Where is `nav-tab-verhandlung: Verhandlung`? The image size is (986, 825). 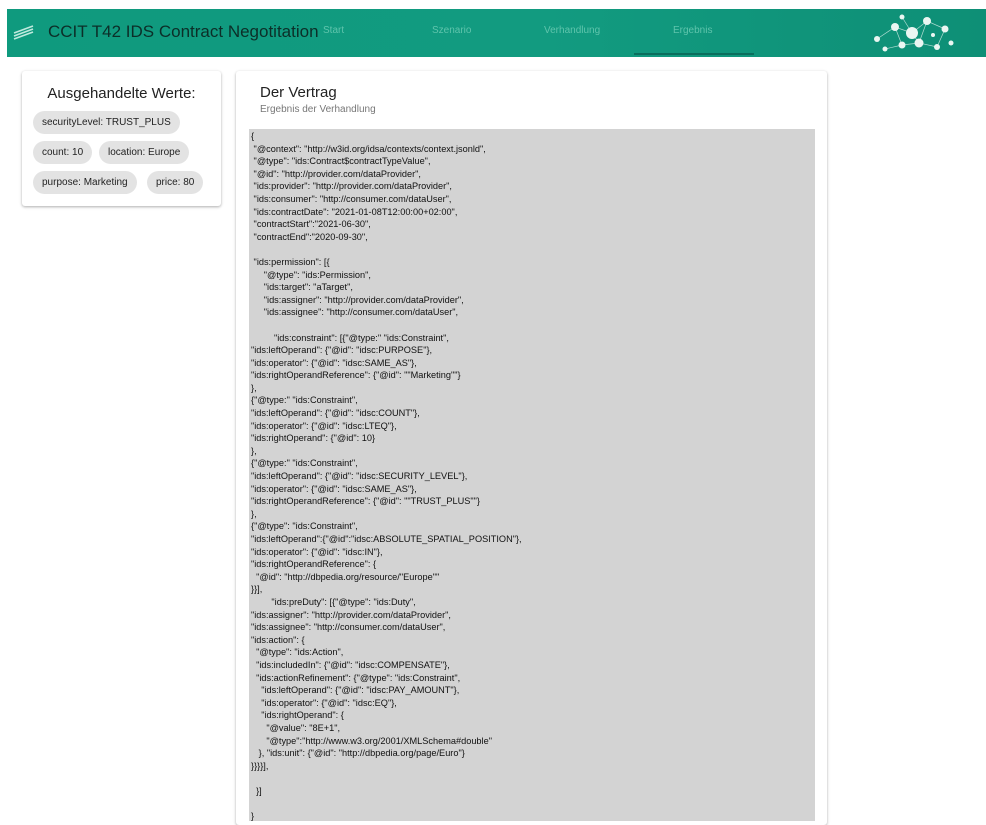
nav-tab-verhandlung: Verhandlung is located at coordinates (572, 30).